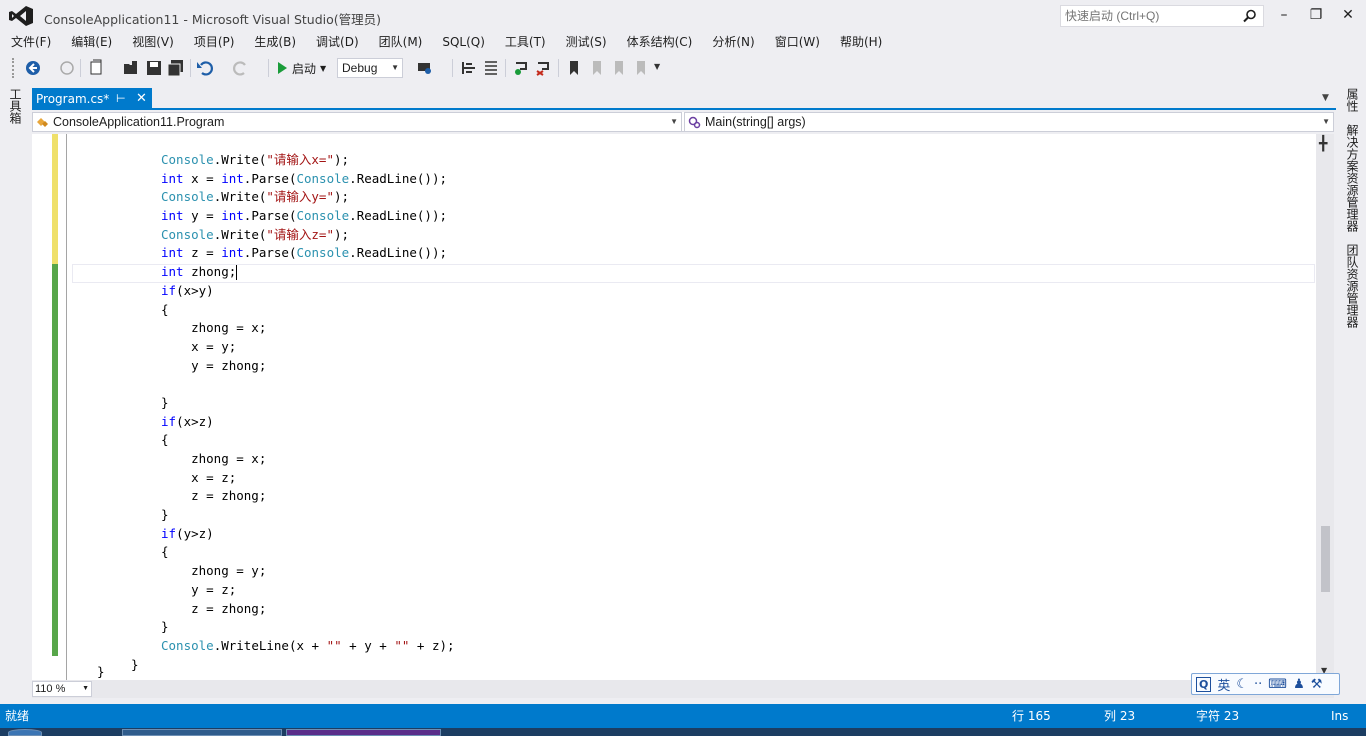 This screenshot has height=736, width=1366. What do you see at coordinates (491, 68) in the screenshot?
I see `comment-lines-icon` at bounding box center [491, 68].